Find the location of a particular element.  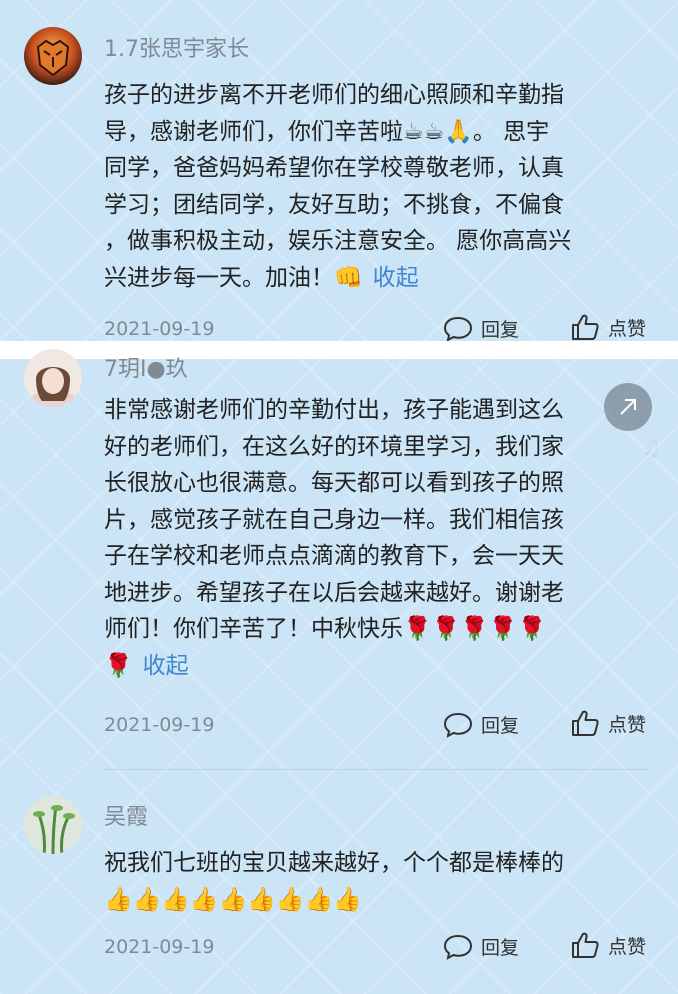

comment-line: 孩子的进步离不开老师们的细心照顾和辛勤指 is located at coordinates (334, 95).